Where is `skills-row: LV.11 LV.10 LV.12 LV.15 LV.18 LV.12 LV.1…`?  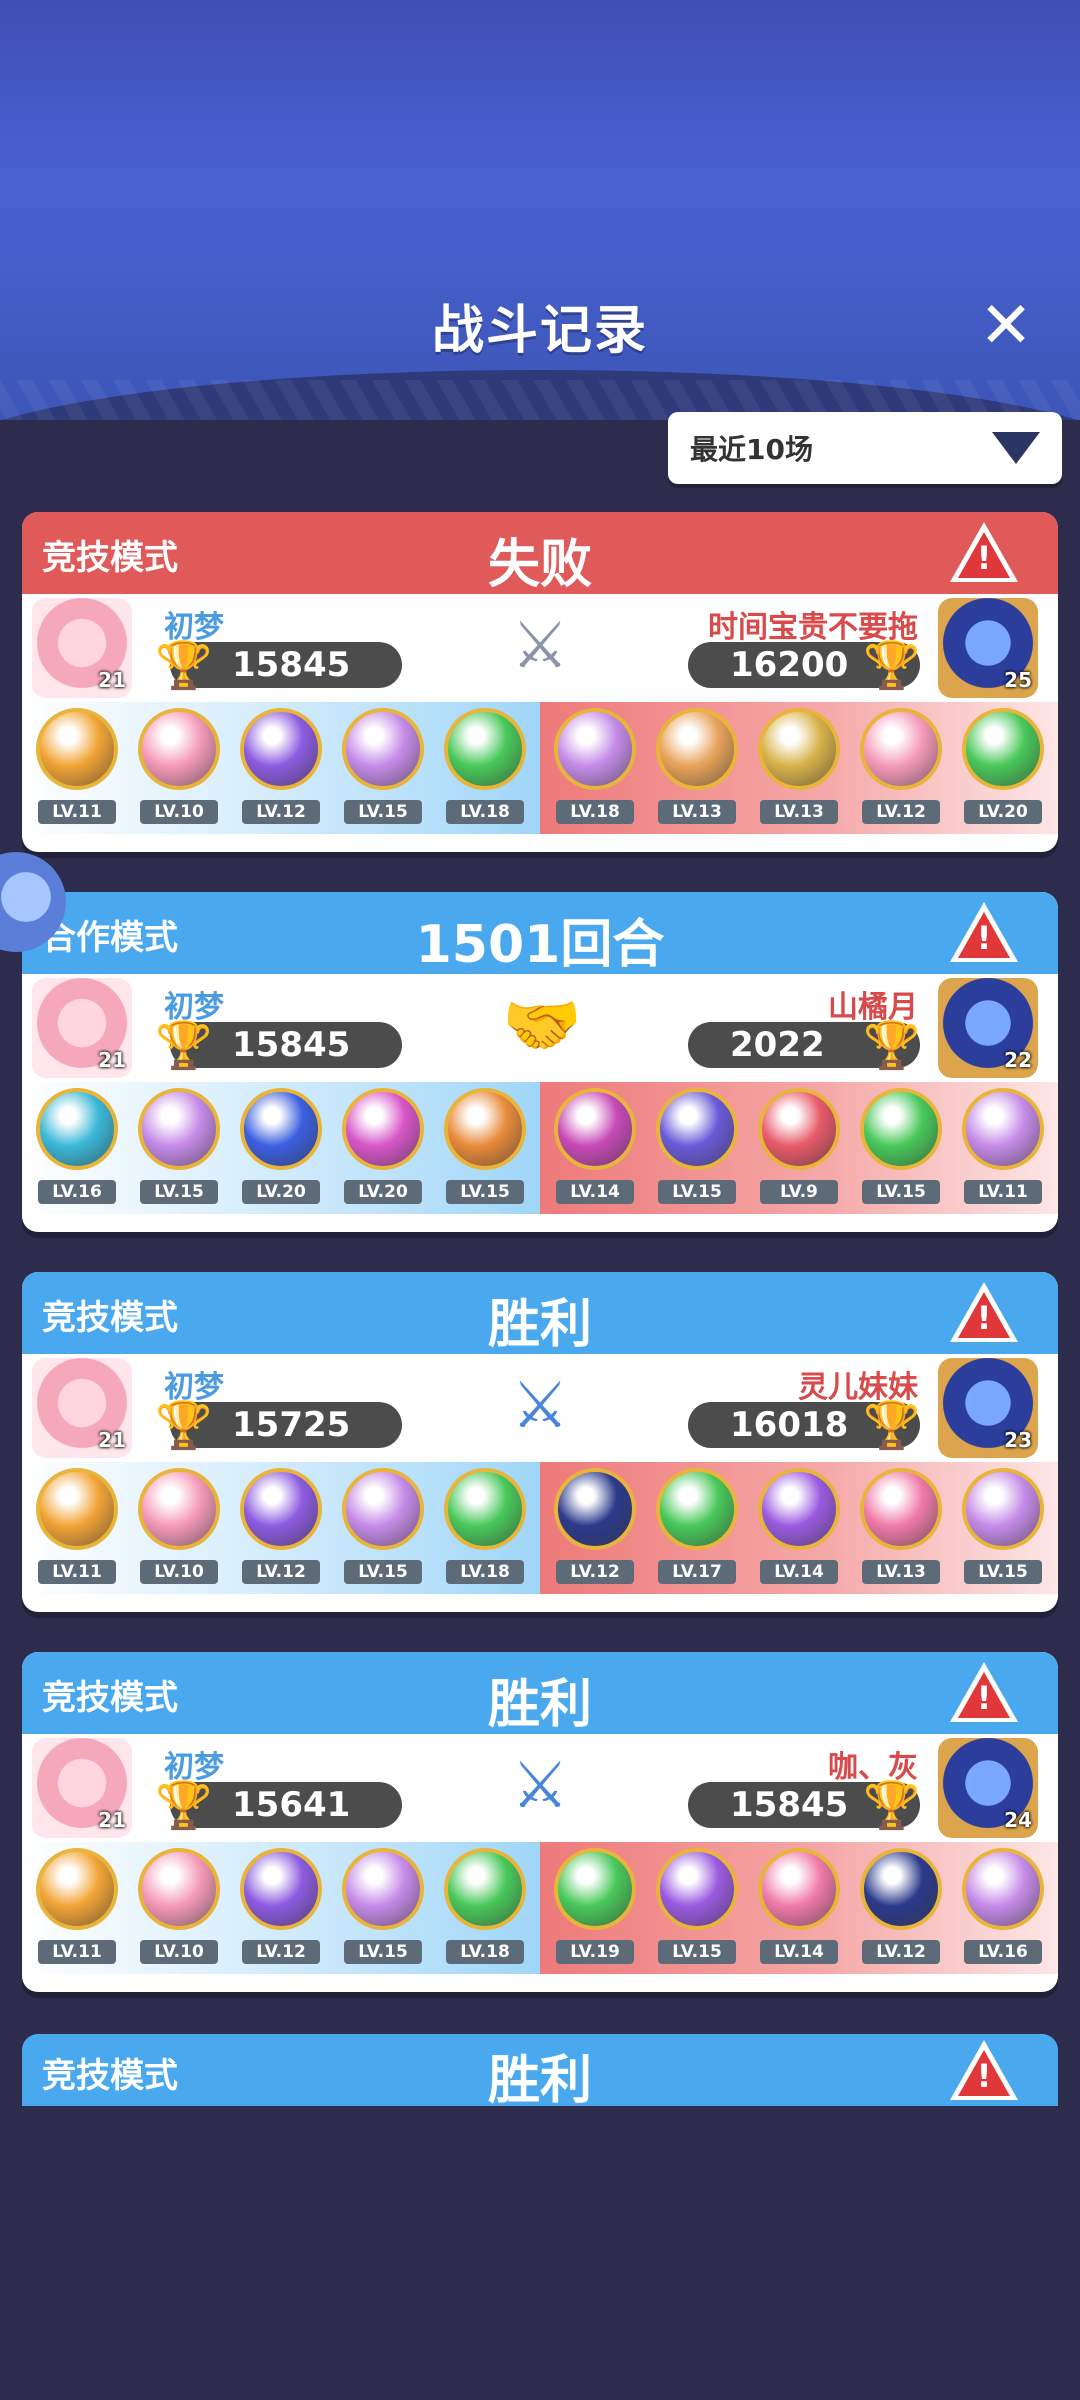
skills-row: LV.11 LV.10 LV.12 LV.15 LV.18 LV.12 LV.1… is located at coordinates (540, 1528).